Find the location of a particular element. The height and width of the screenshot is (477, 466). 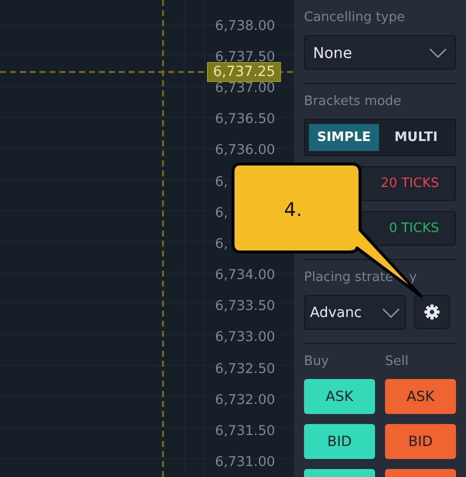

buy-button: ASK is located at coordinates (339, 396).